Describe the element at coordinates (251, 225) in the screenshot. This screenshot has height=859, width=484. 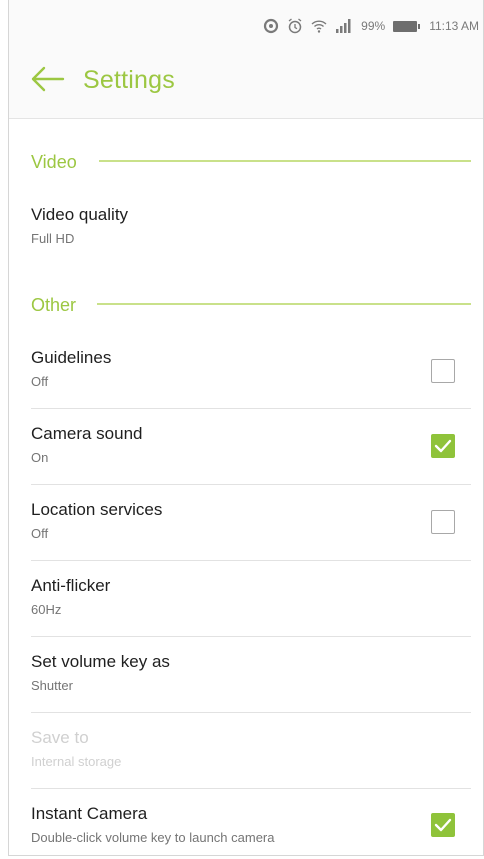
I see `setting-video-quality: Video quality Full HD` at that location.